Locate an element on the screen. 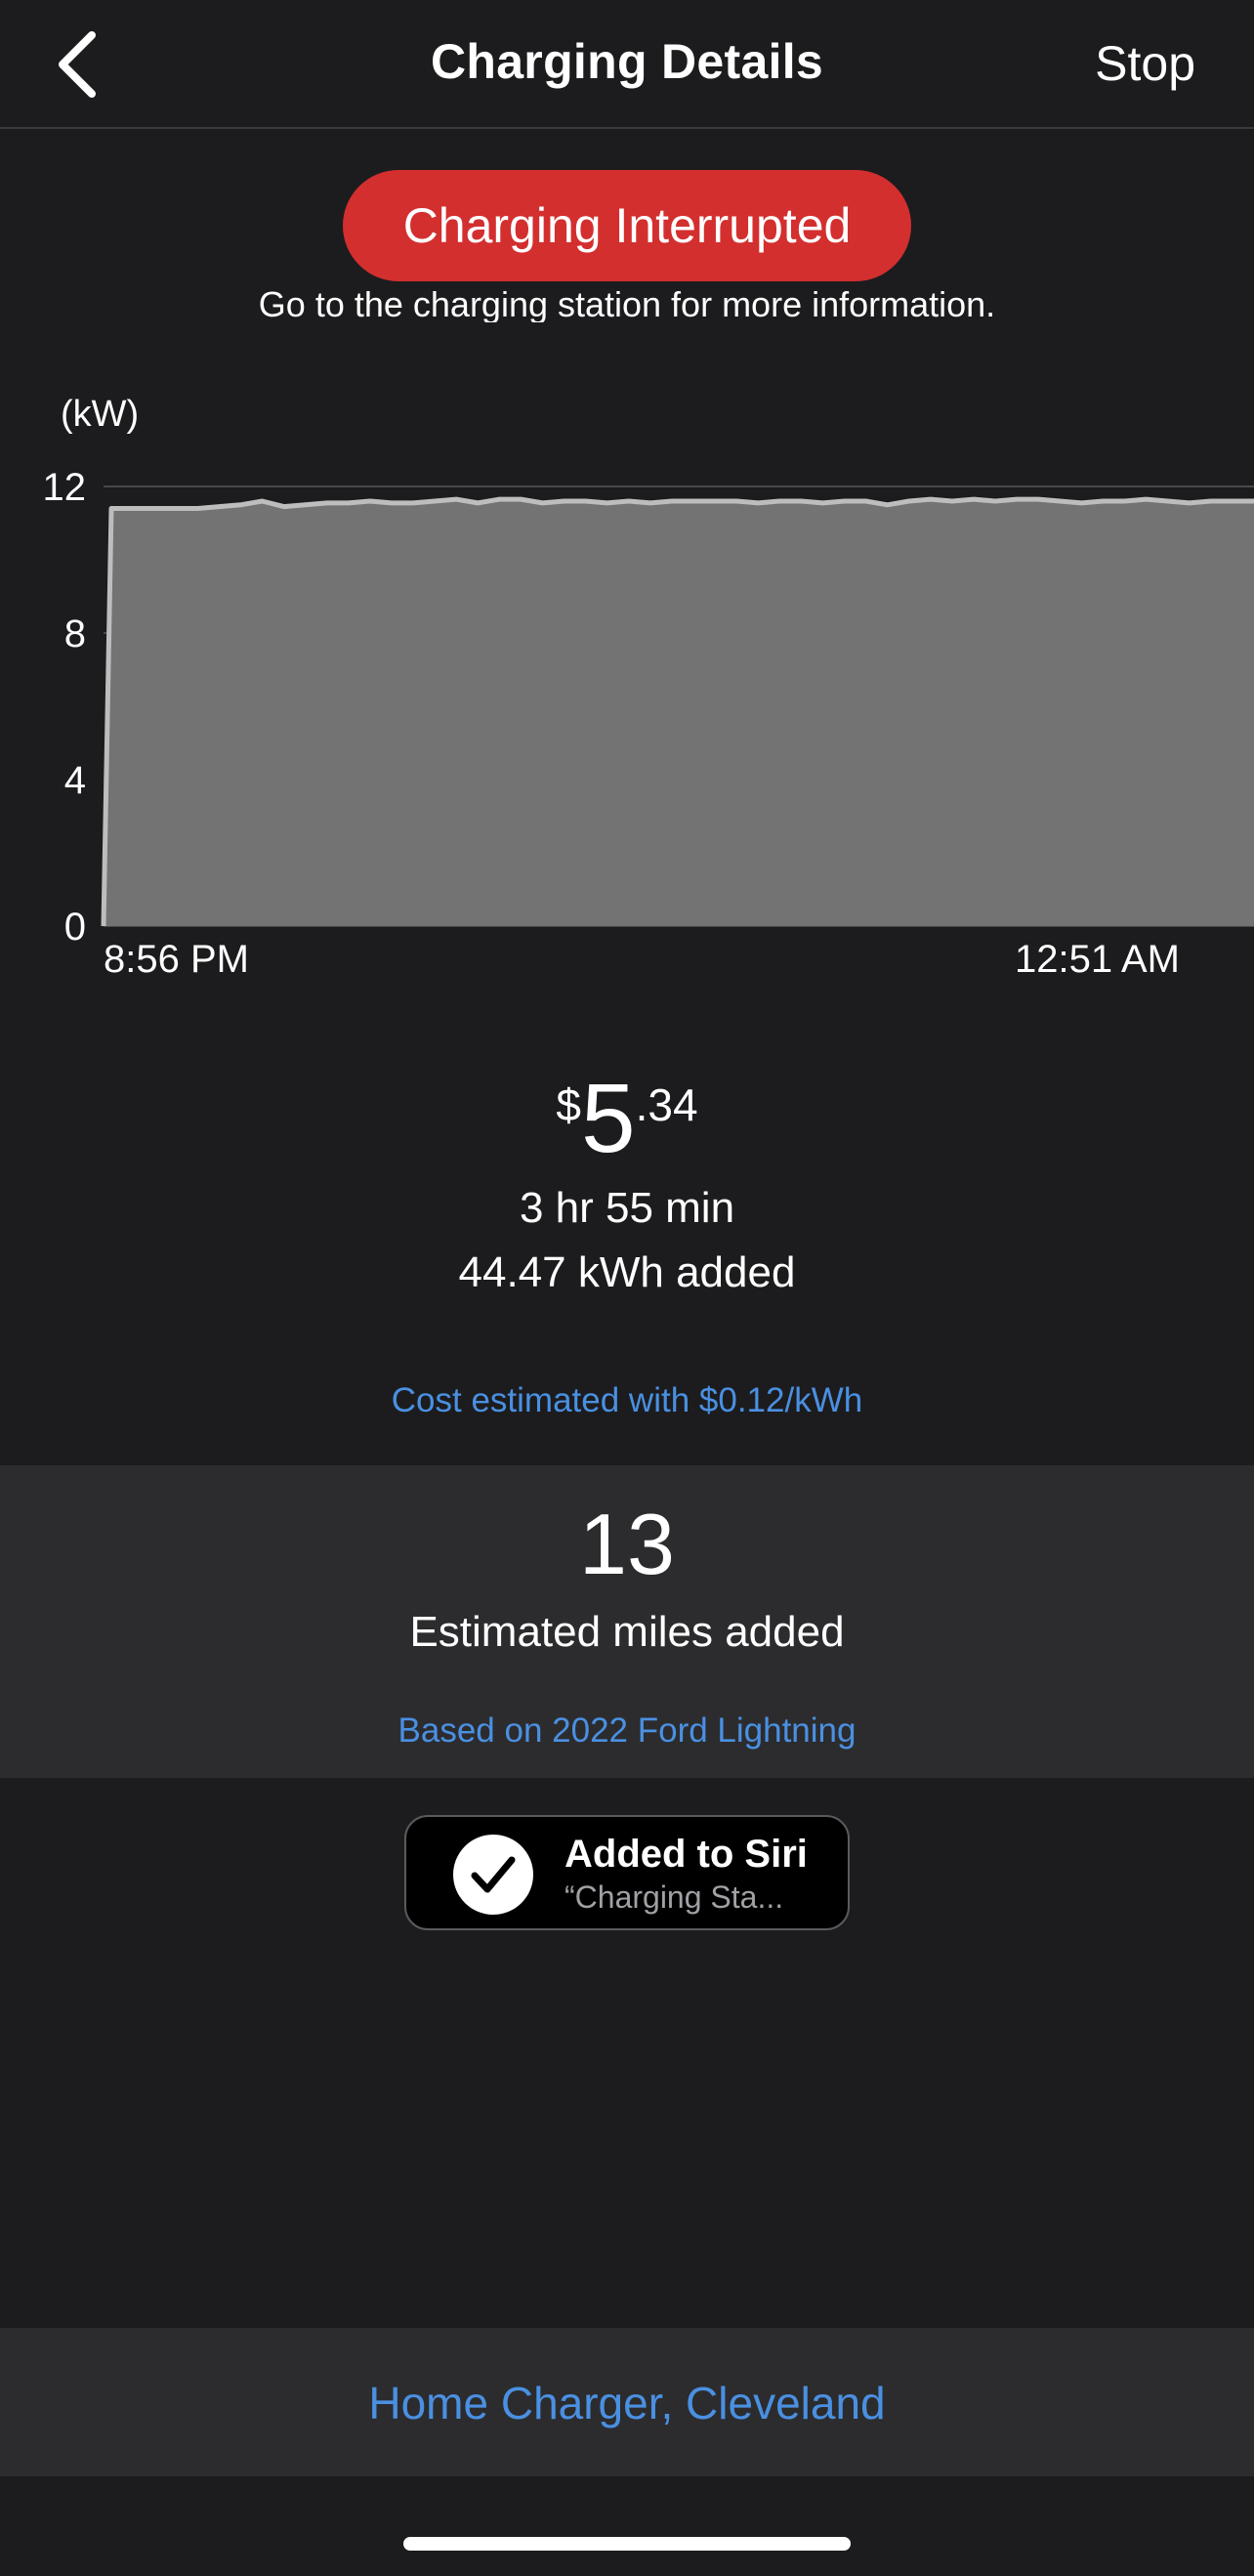 The width and height of the screenshot is (1254, 2576). y-tick-label: 4 is located at coordinates (75, 780).